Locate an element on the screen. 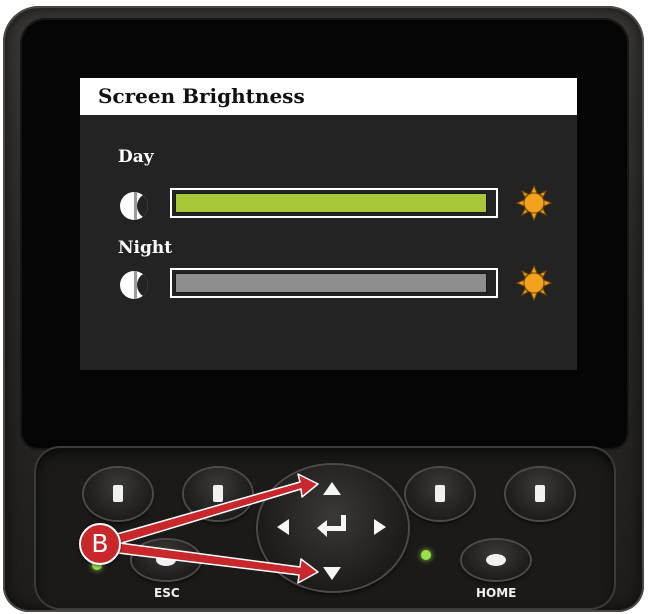 The width and height of the screenshot is (649, 614). night-brightness-slider is located at coordinates (334, 283).